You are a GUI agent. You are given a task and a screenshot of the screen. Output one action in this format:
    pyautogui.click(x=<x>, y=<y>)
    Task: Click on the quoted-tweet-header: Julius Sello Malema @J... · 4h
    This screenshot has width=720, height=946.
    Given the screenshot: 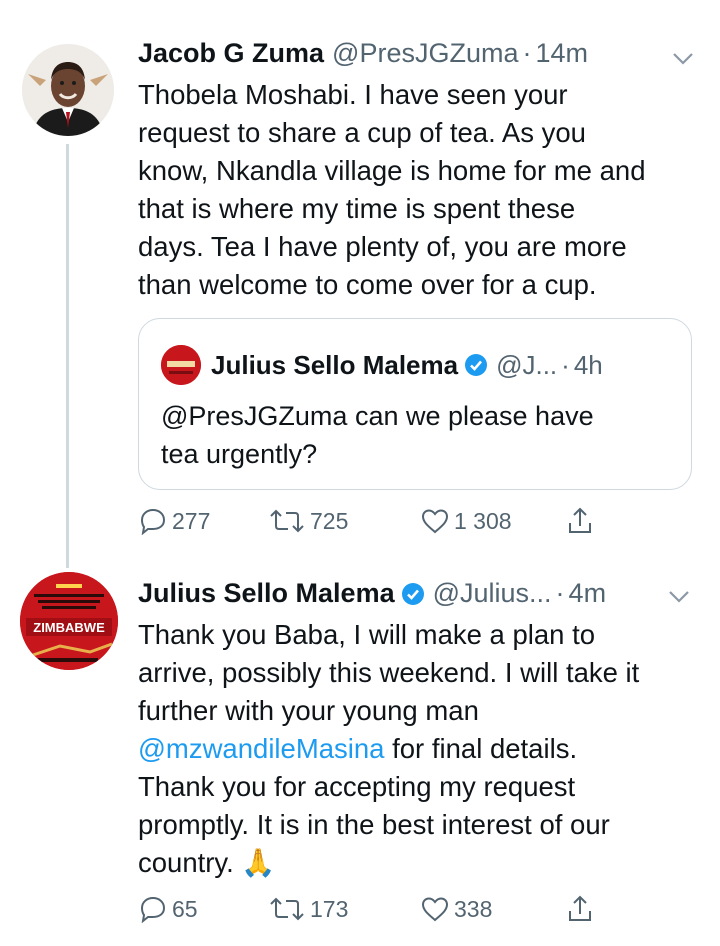 What is the action you would take?
    pyautogui.click(x=382, y=365)
    